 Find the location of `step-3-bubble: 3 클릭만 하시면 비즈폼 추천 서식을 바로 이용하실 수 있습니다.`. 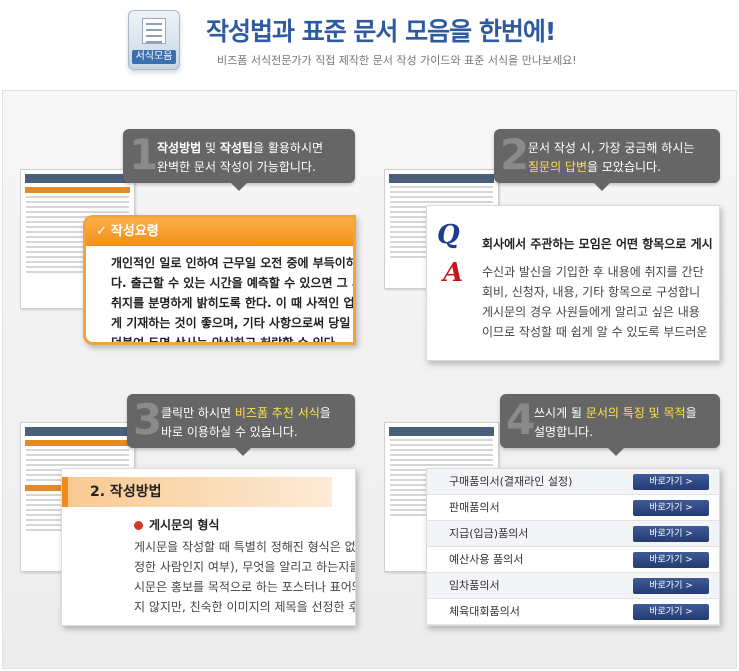

step-3-bubble: 3 클릭만 하시면 비즈폼 추천 서식을 바로 이용하실 수 있습니다. is located at coordinates (241, 425).